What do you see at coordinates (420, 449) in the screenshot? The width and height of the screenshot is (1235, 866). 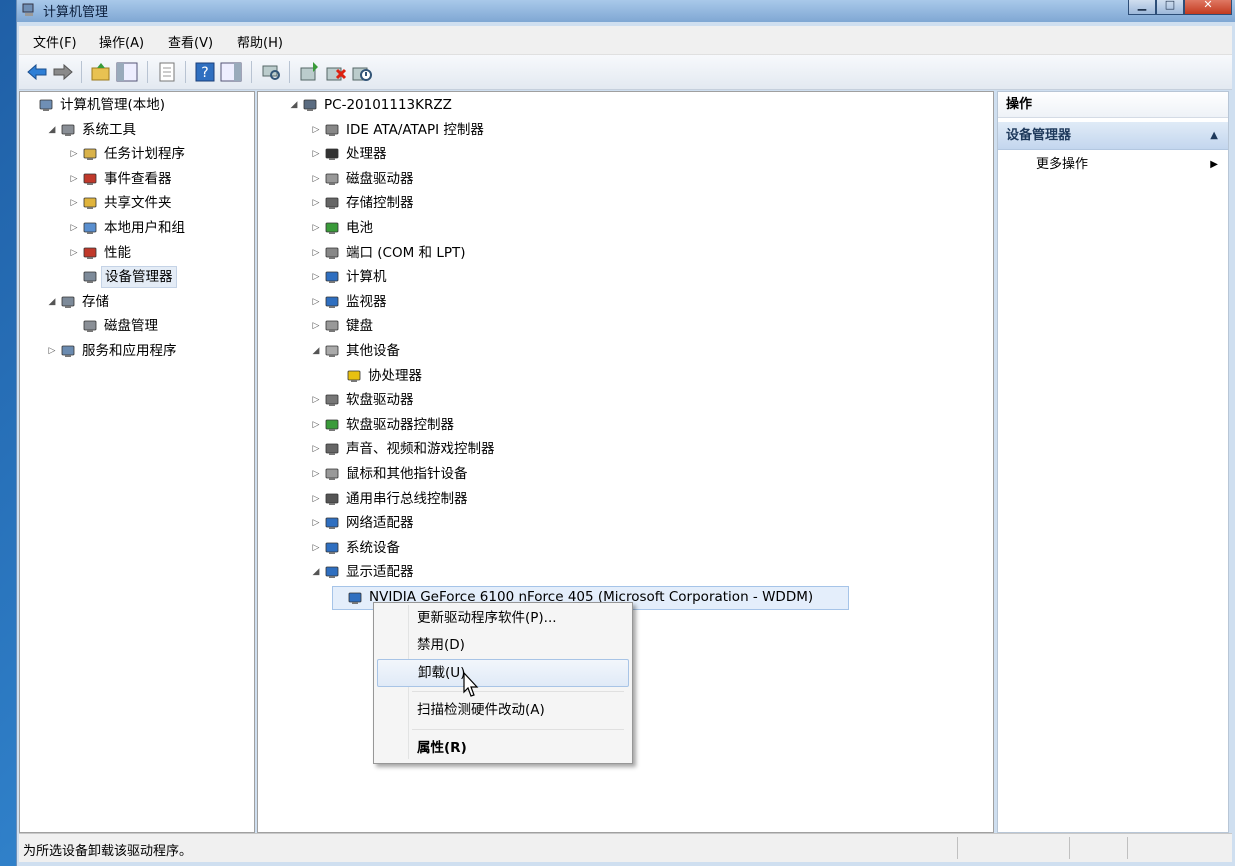 I see `device-tree-label: 声音、视频和游戏控制器` at bounding box center [420, 449].